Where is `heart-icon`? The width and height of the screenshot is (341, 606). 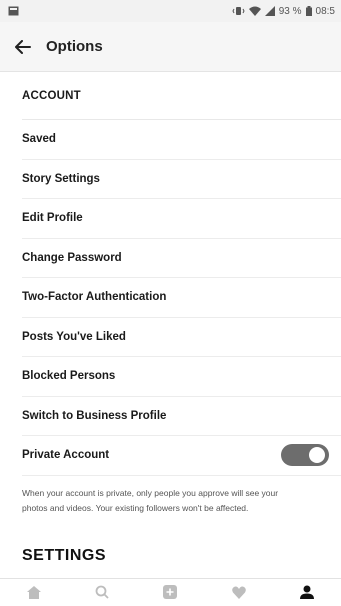 heart-icon is located at coordinates (238, 592).